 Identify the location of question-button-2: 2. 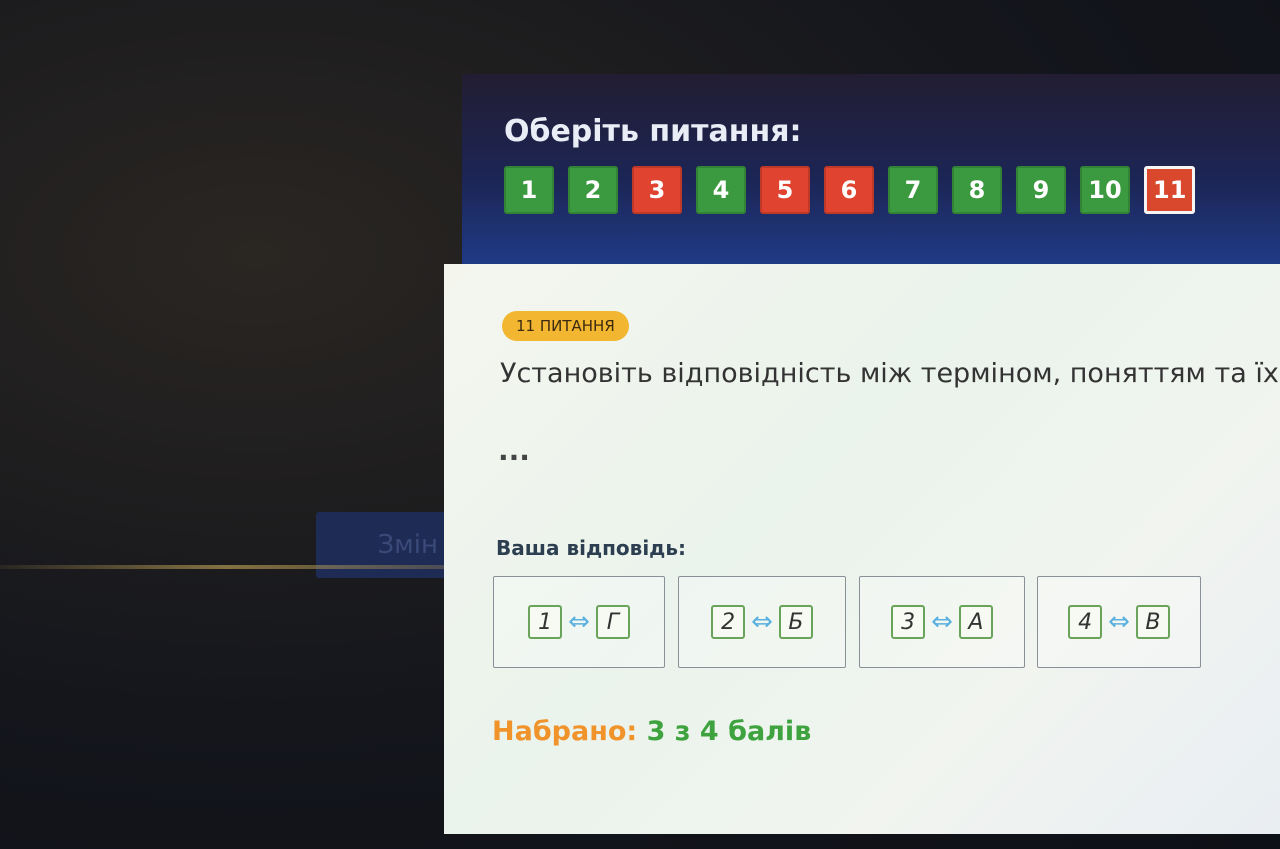
(593, 190).